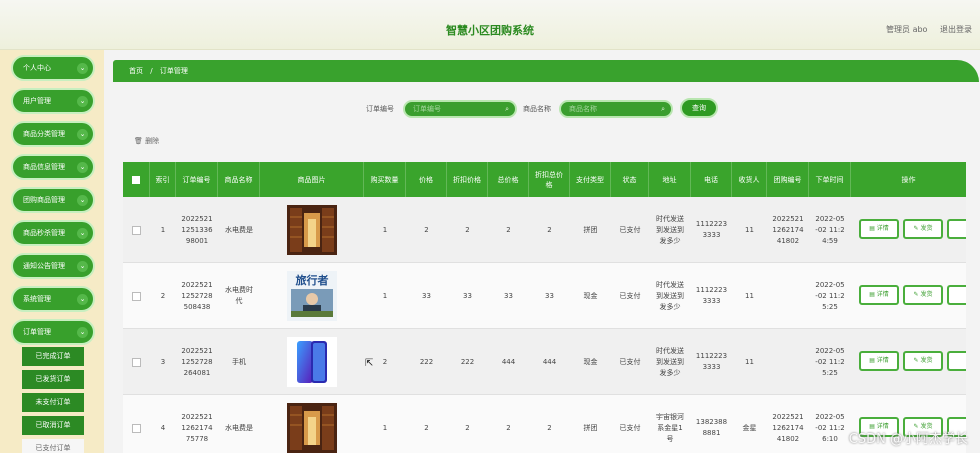  Describe the element at coordinates (590, 361) in the screenshot. I see `cell-pay-type: 现金` at that location.